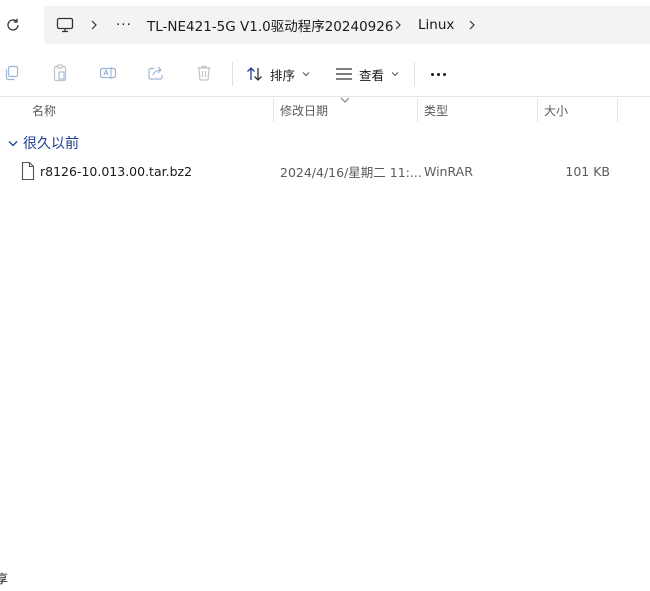  Describe the element at coordinates (617, 110) in the screenshot. I see `column-divider` at that location.